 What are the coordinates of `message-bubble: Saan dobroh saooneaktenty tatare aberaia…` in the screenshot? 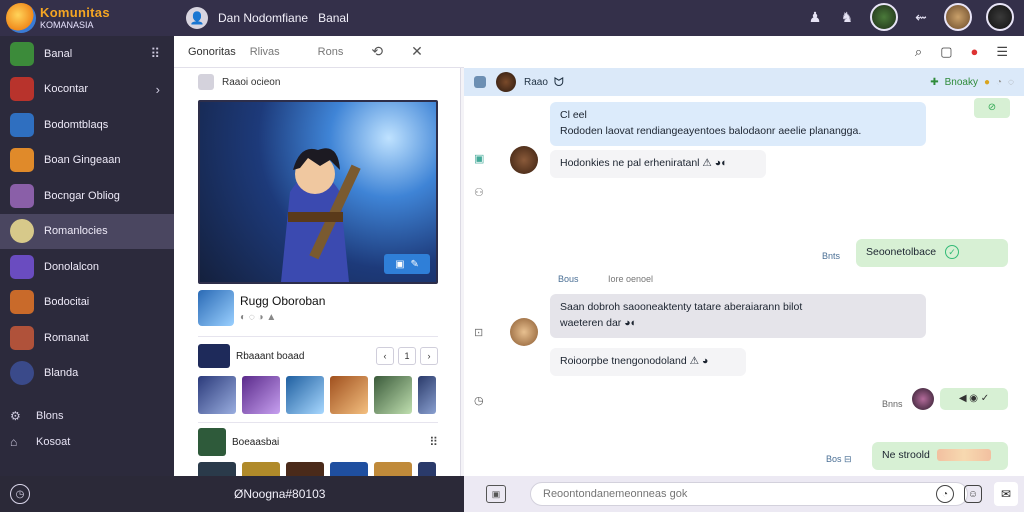 It's located at (738, 316).